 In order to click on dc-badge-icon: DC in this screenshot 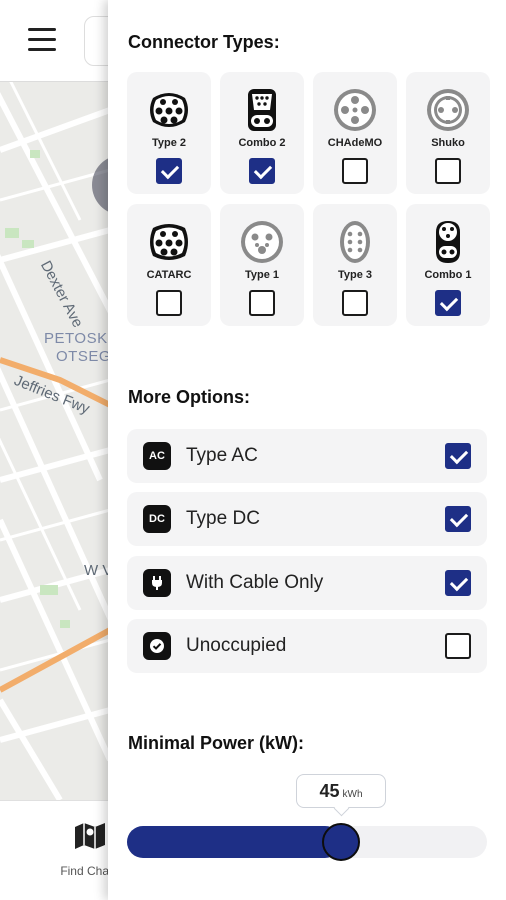, I will do `click(157, 519)`.